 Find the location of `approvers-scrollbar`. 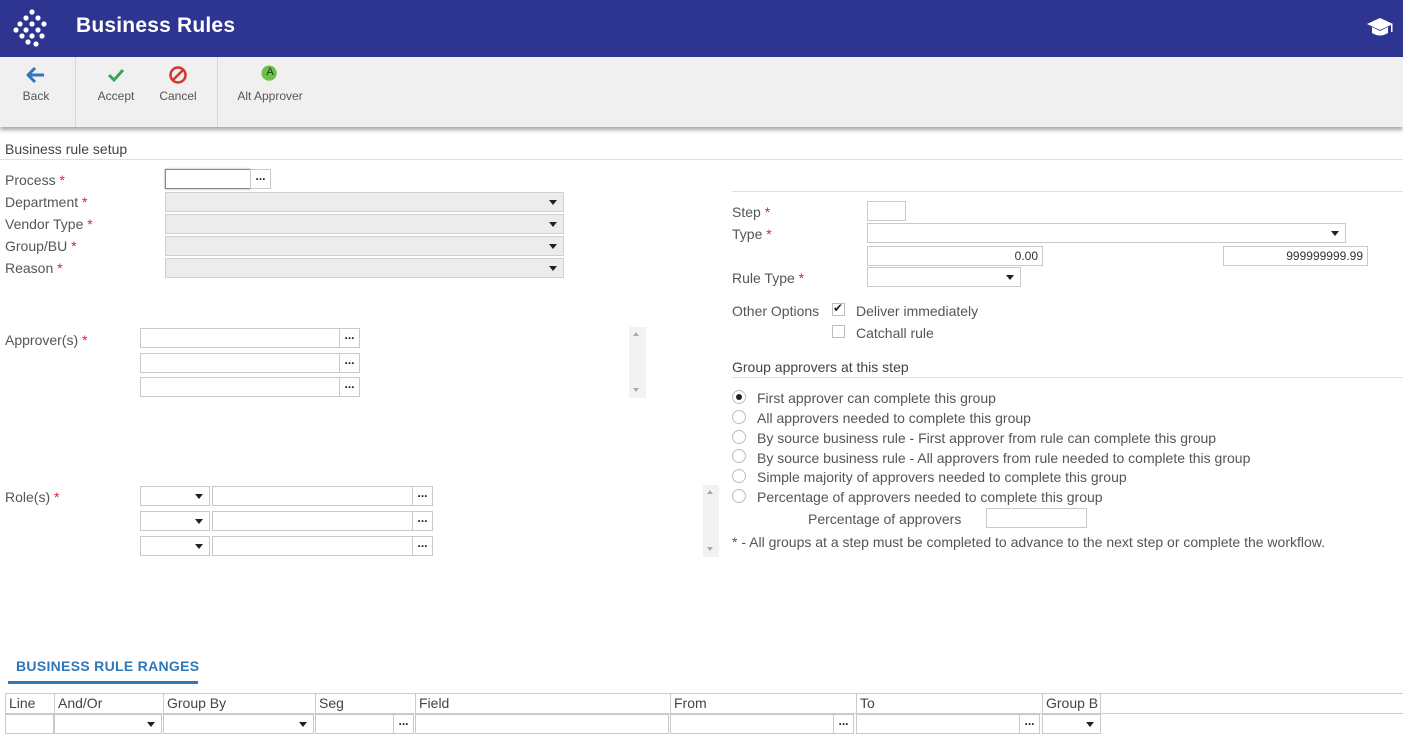

approvers-scrollbar is located at coordinates (637, 362).